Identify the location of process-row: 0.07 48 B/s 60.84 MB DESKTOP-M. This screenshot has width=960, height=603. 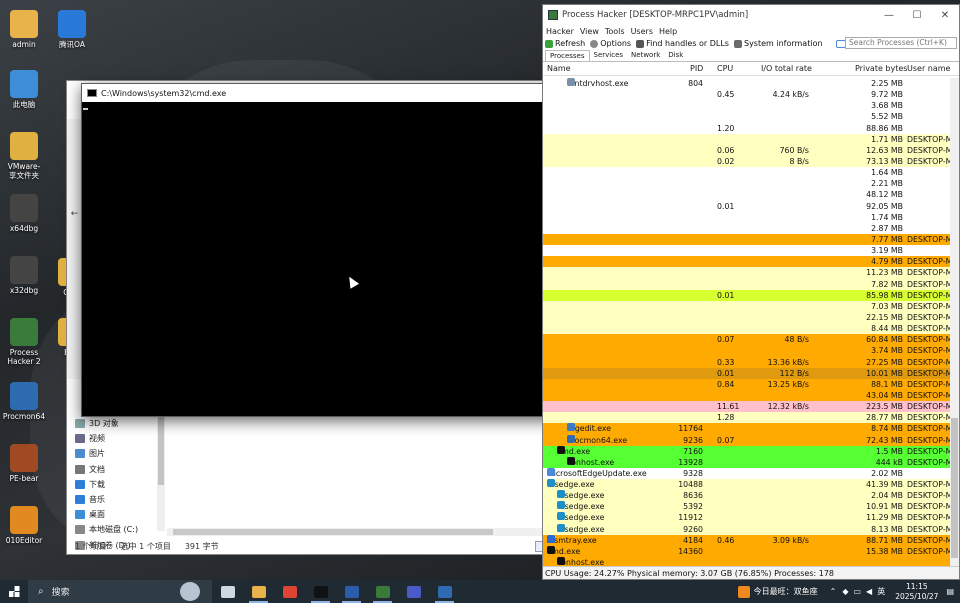
(751, 340).